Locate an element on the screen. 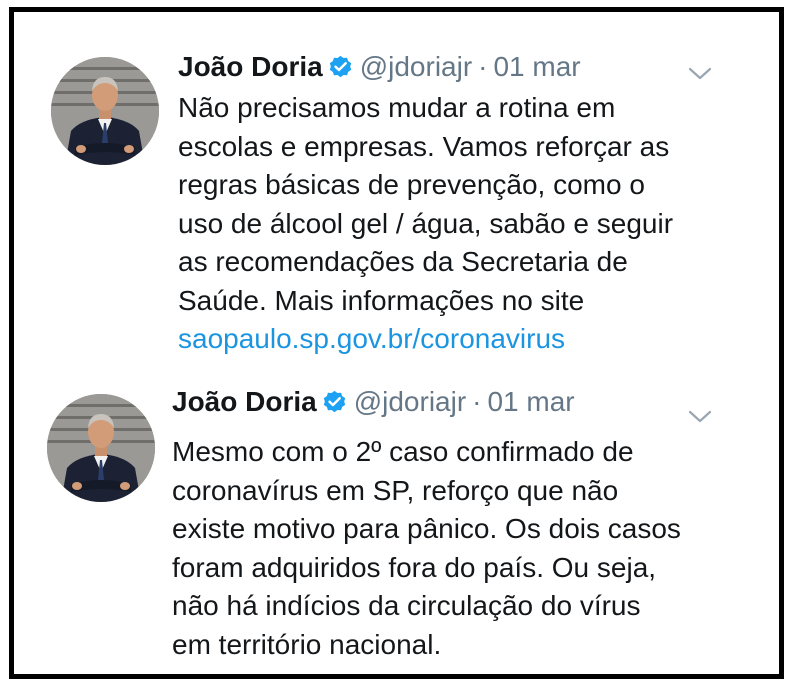 The width and height of the screenshot is (795, 689). tweet-text-line: uso de álcool gel / água, sabão e seguir is located at coordinates (426, 223).